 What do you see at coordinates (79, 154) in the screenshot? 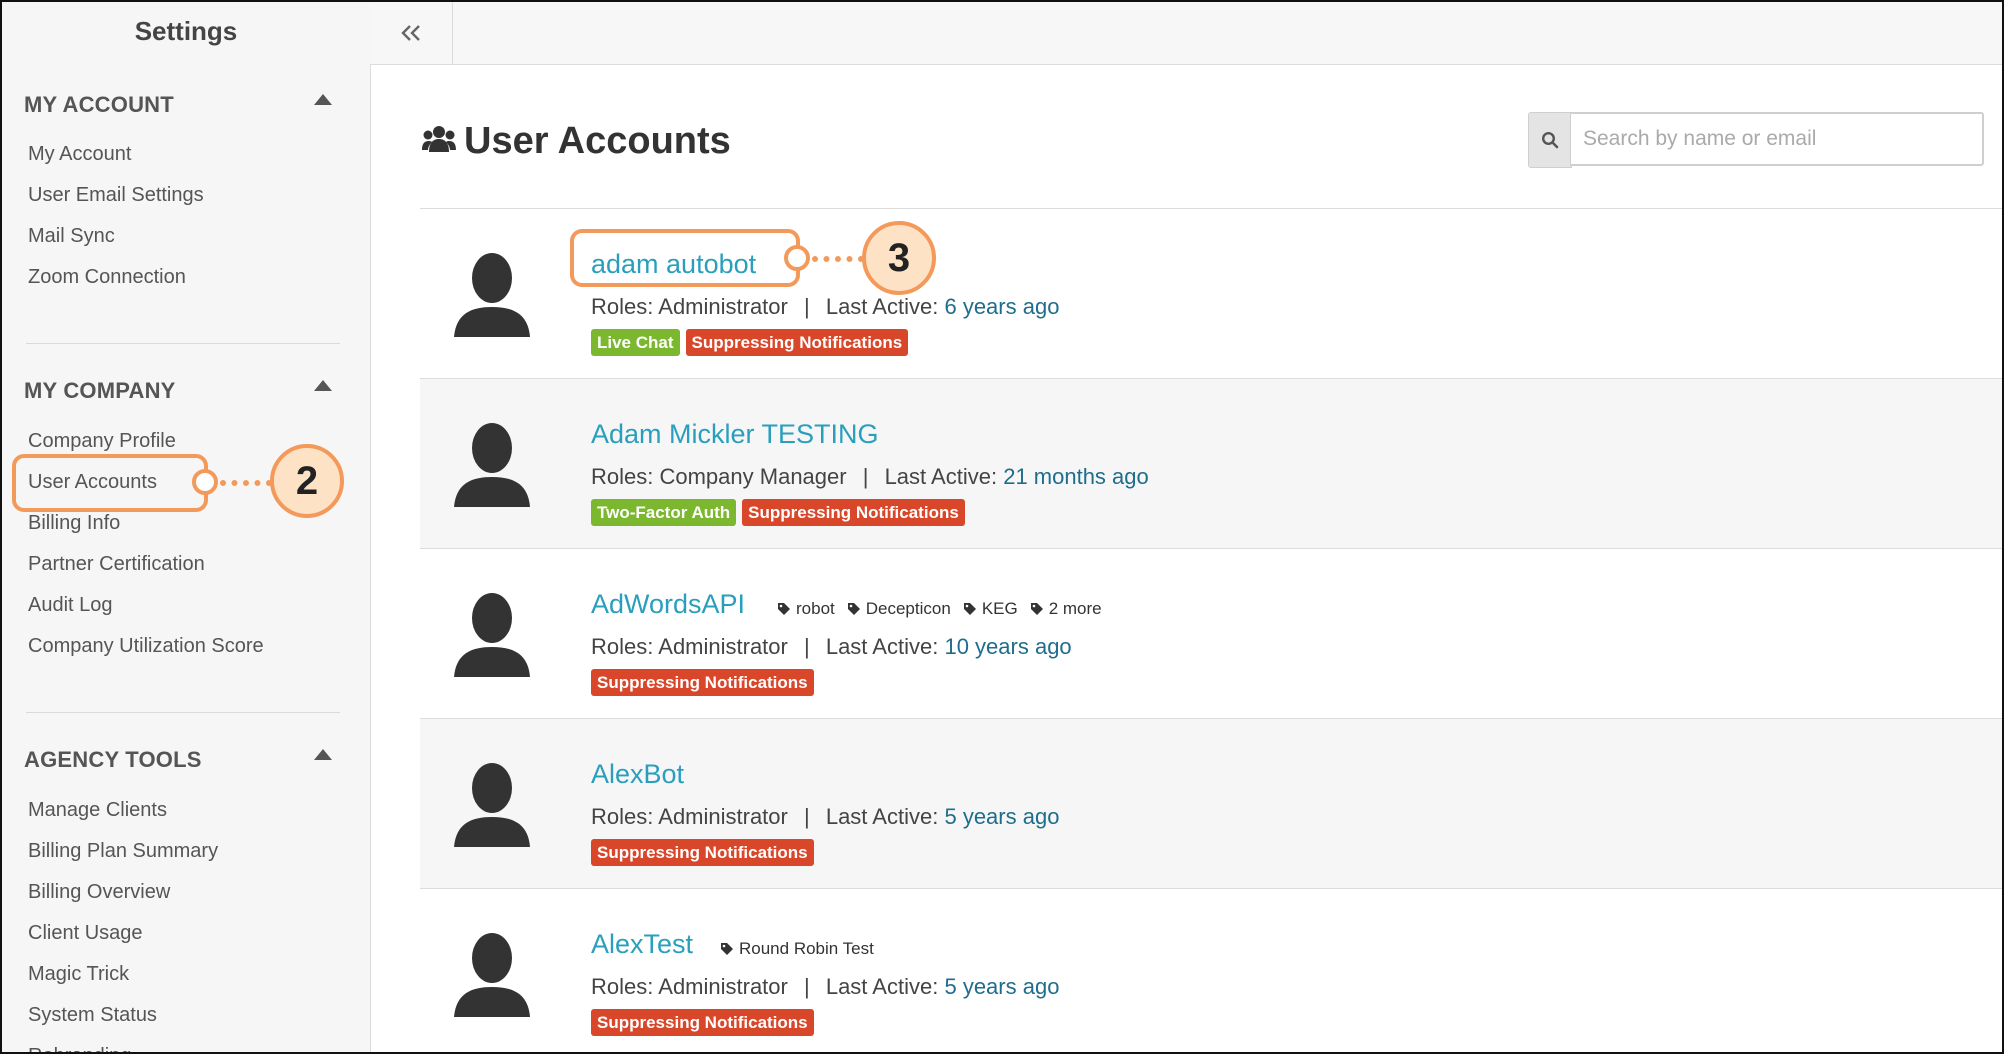
I see `sidebar-item-my-account: My Account` at bounding box center [79, 154].